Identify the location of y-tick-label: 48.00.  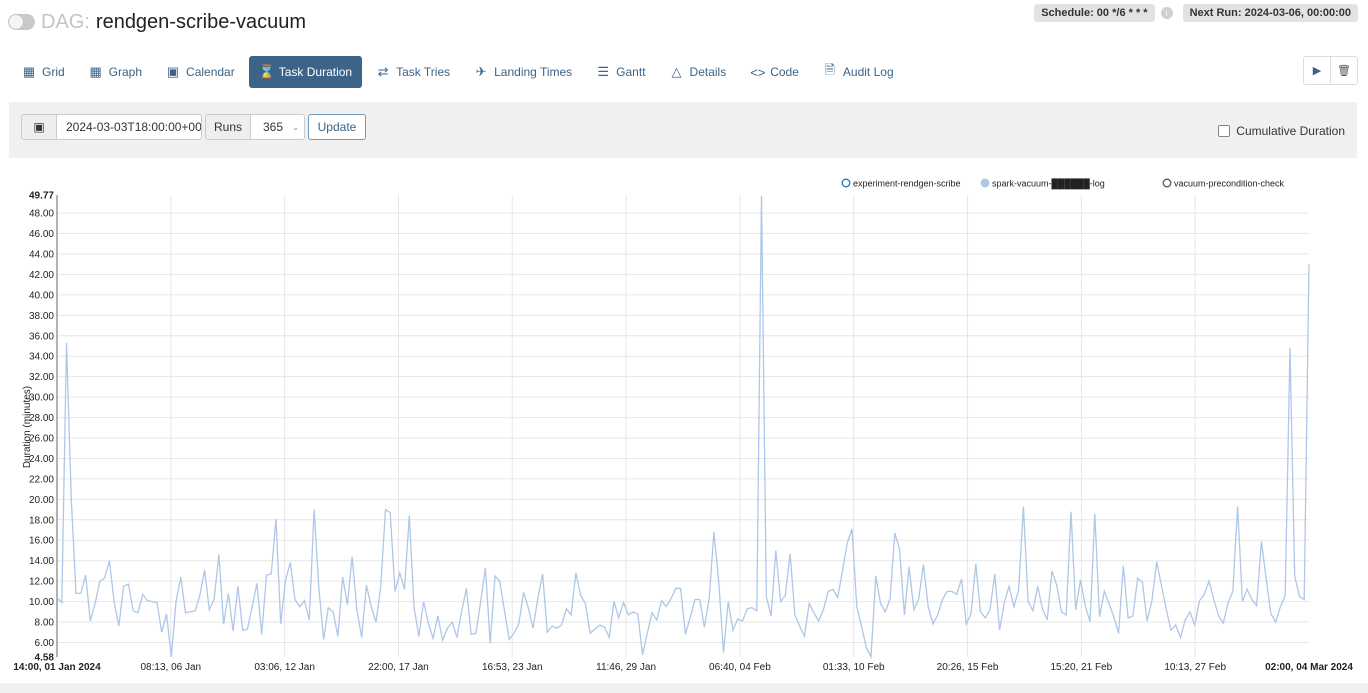
(41, 214).